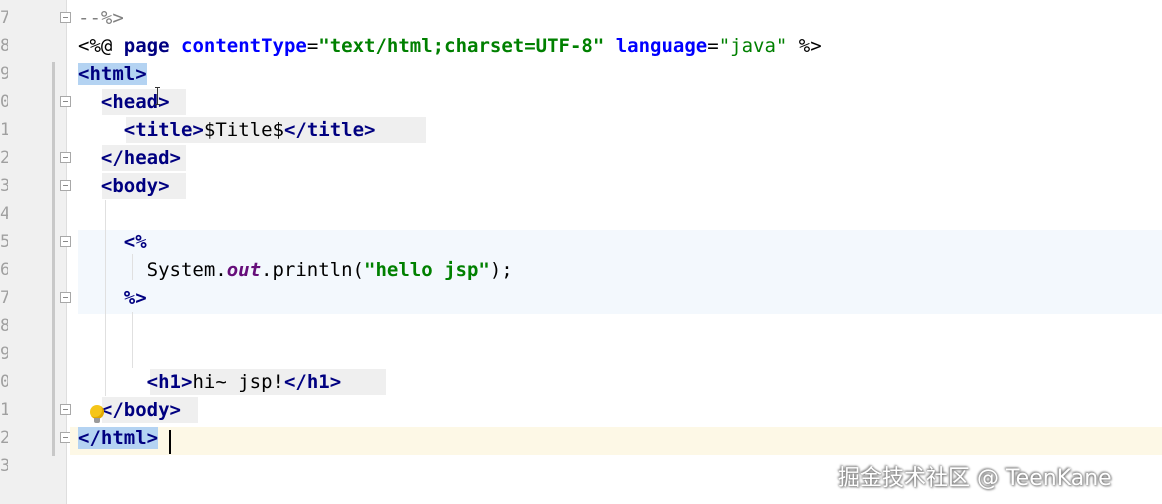  I want to click on brace-match-highlight: <html>, so click(112, 74).